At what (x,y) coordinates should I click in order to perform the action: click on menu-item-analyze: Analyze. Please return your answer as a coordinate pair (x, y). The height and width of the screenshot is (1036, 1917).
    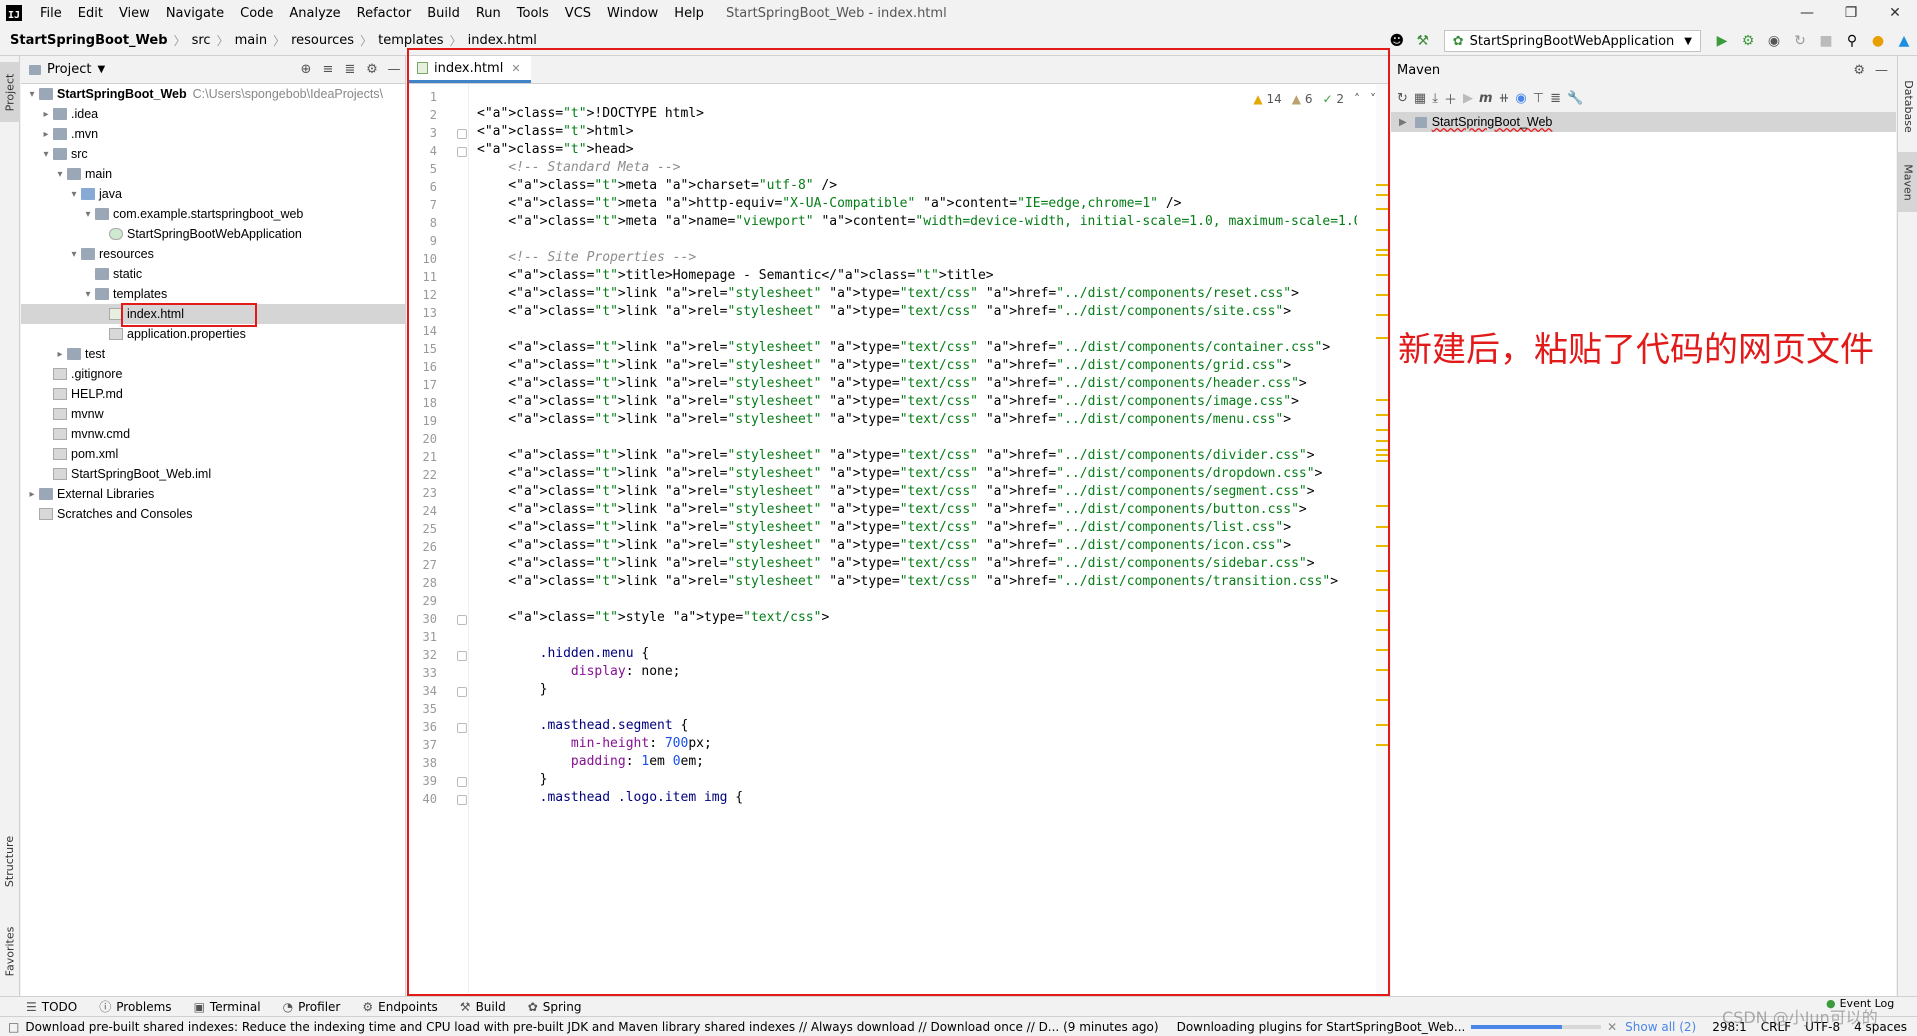
    Looking at the image, I should click on (314, 13).